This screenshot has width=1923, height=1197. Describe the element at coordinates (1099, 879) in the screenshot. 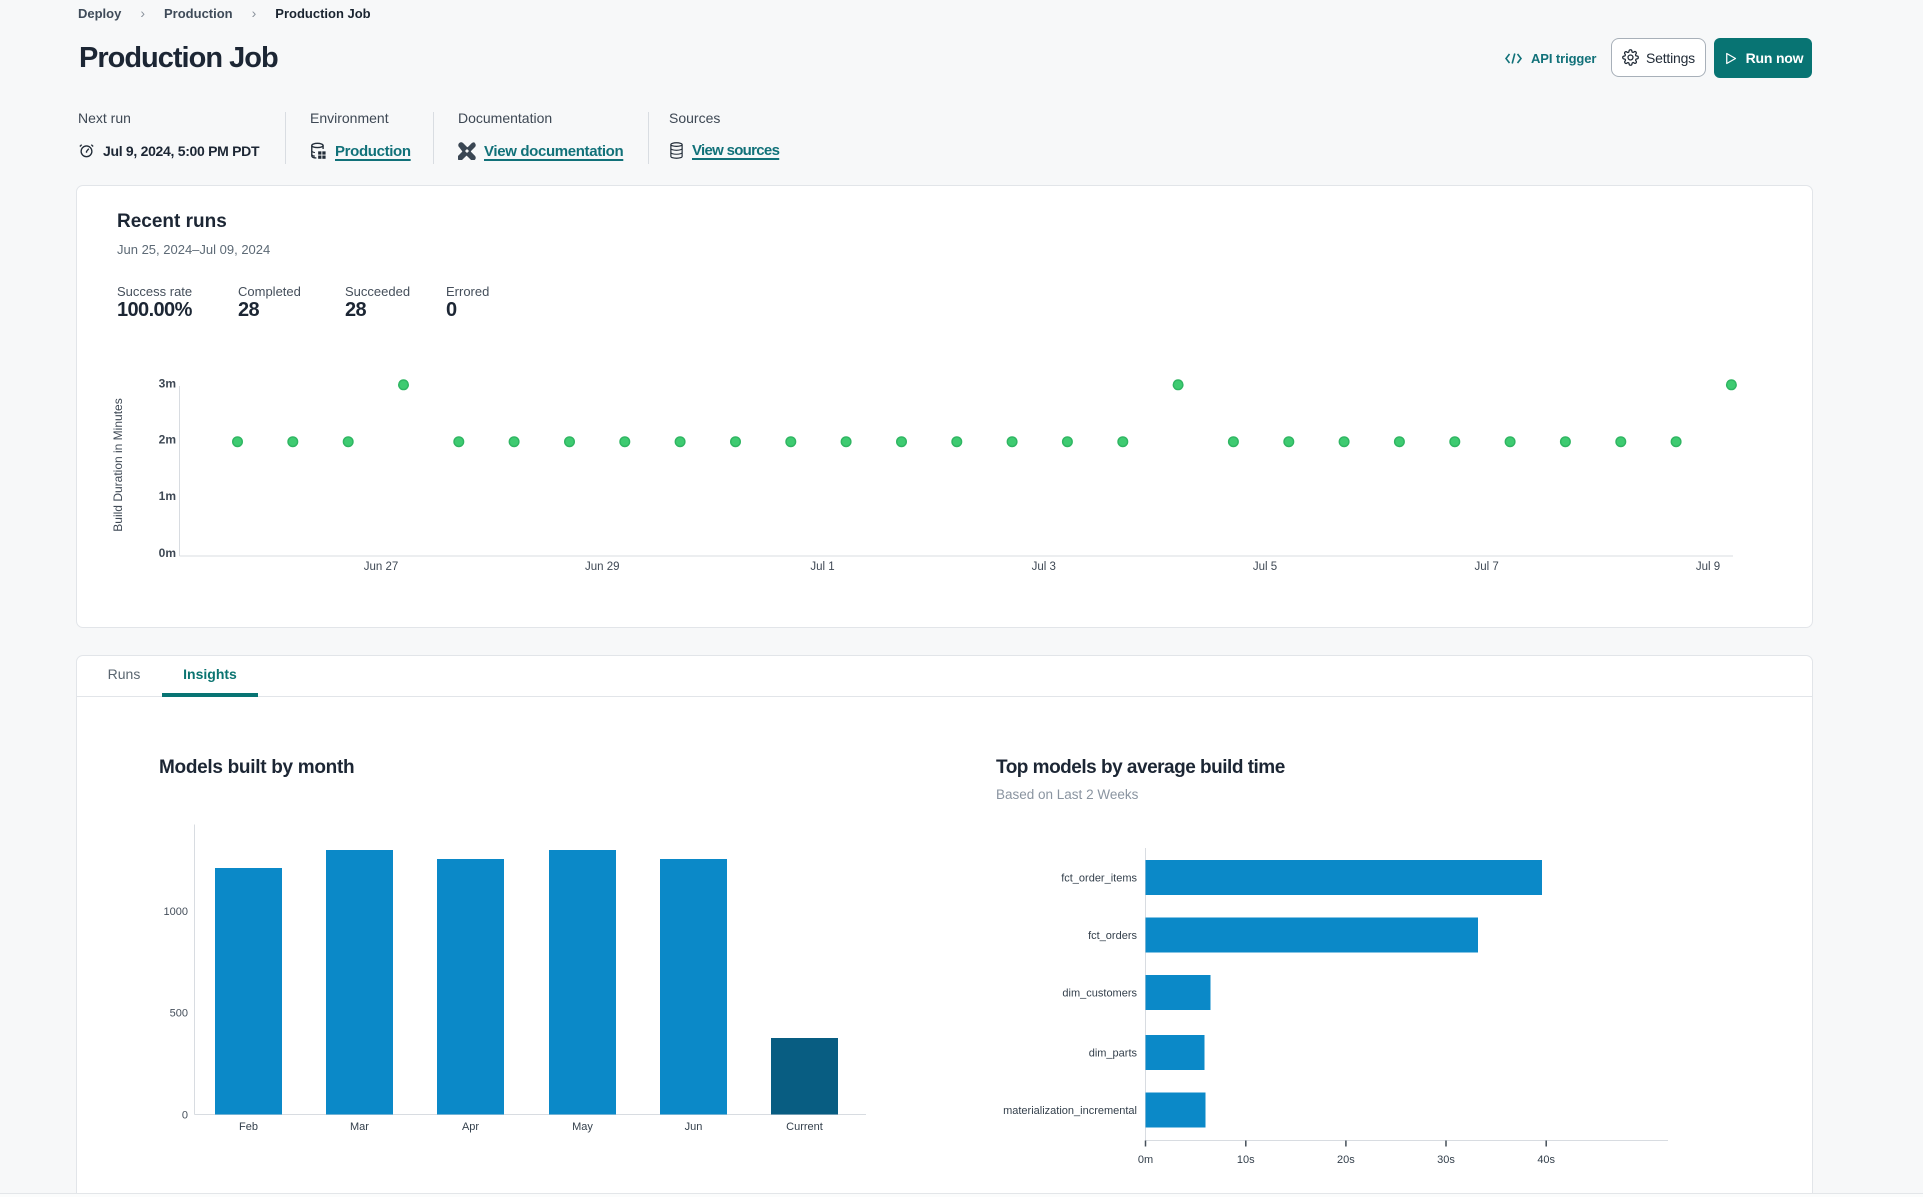

I see `svg-text: fct_order_items` at that location.